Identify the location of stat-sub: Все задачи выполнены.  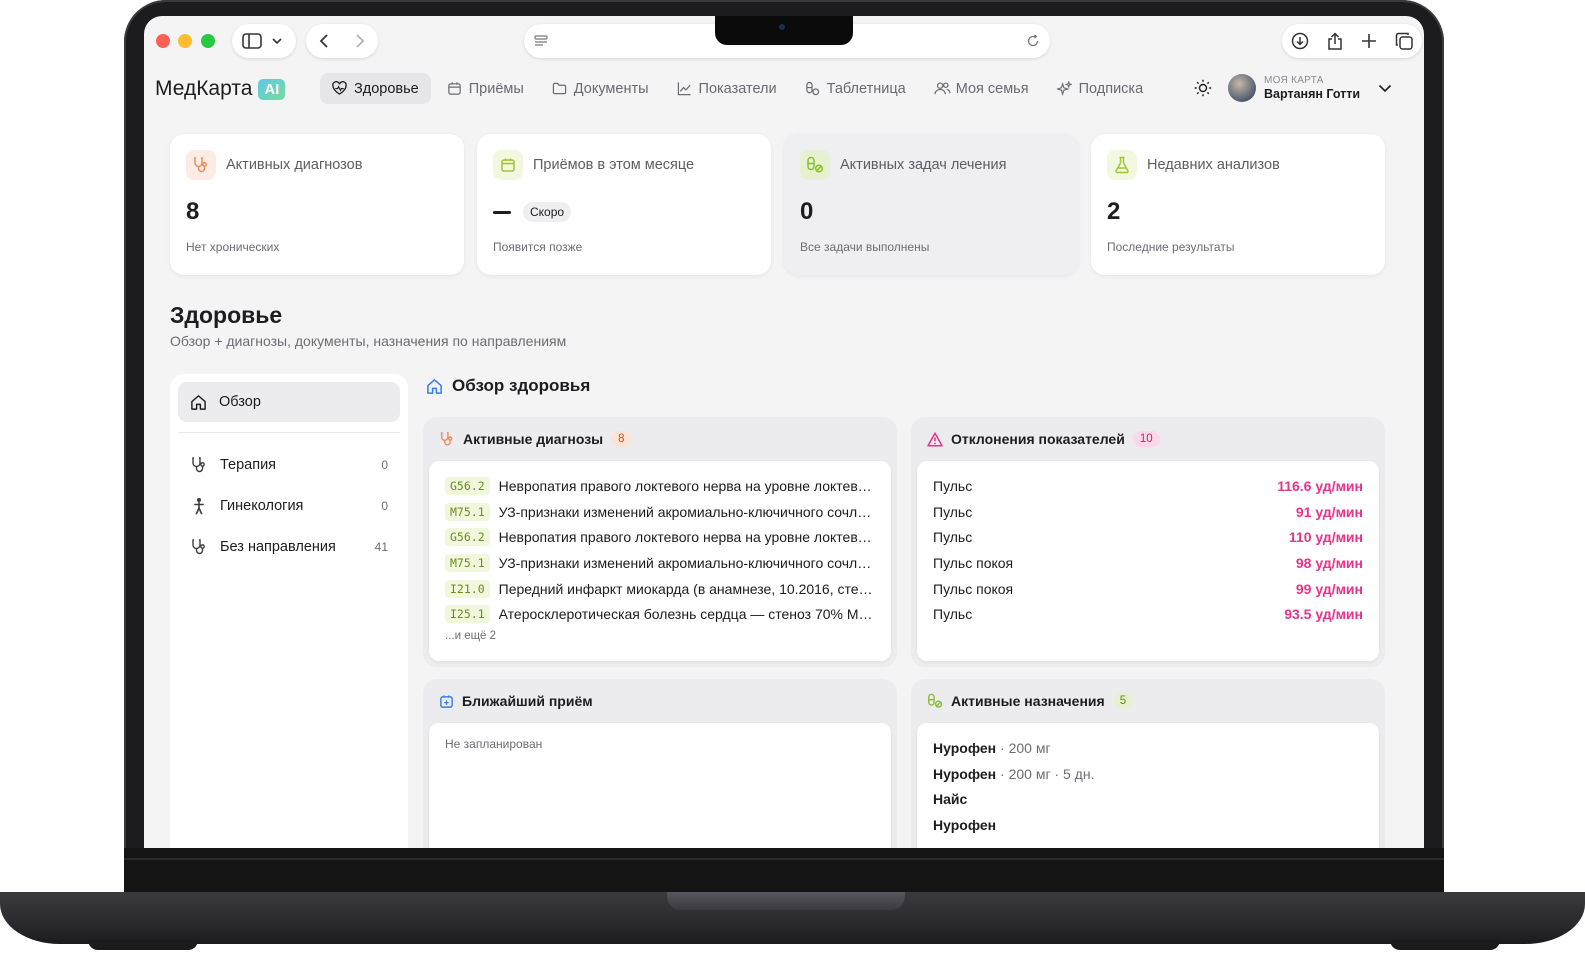
(865, 247).